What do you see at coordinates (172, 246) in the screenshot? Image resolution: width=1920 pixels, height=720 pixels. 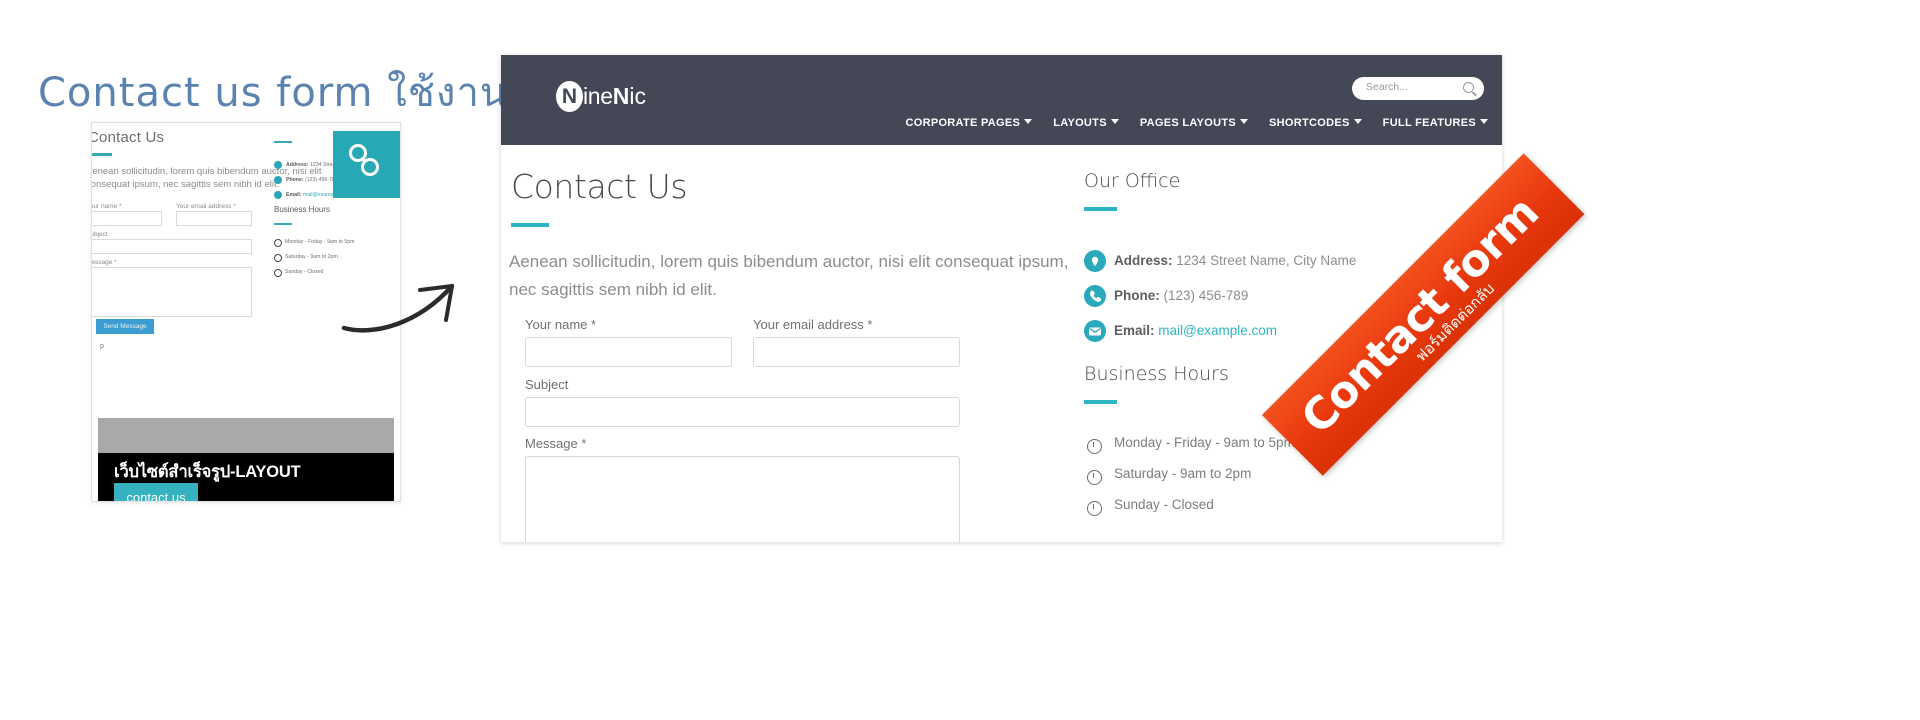 I see `thumbnail-subject-input` at bounding box center [172, 246].